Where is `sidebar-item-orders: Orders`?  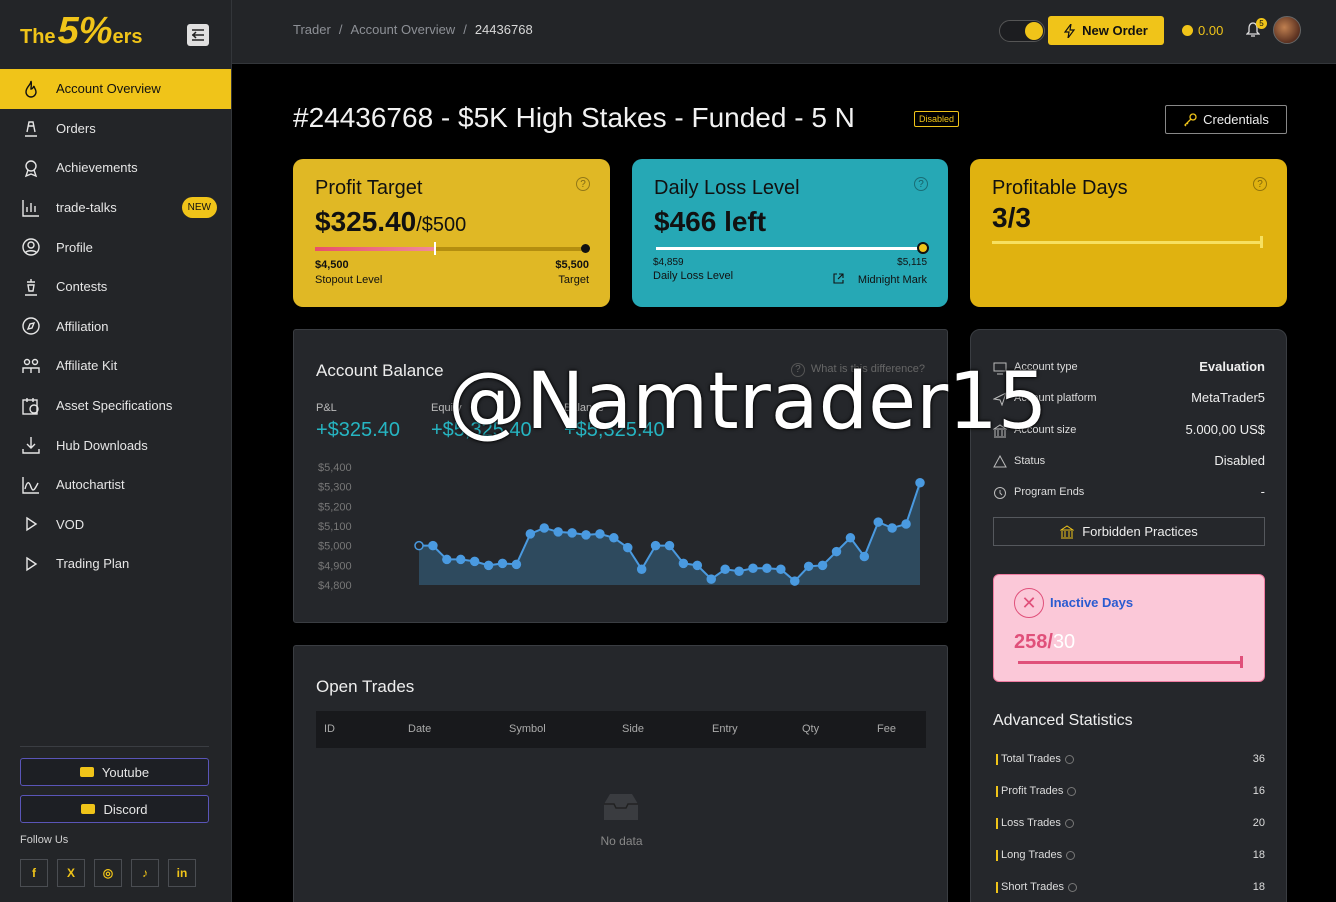 sidebar-item-orders: Orders is located at coordinates (115, 129).